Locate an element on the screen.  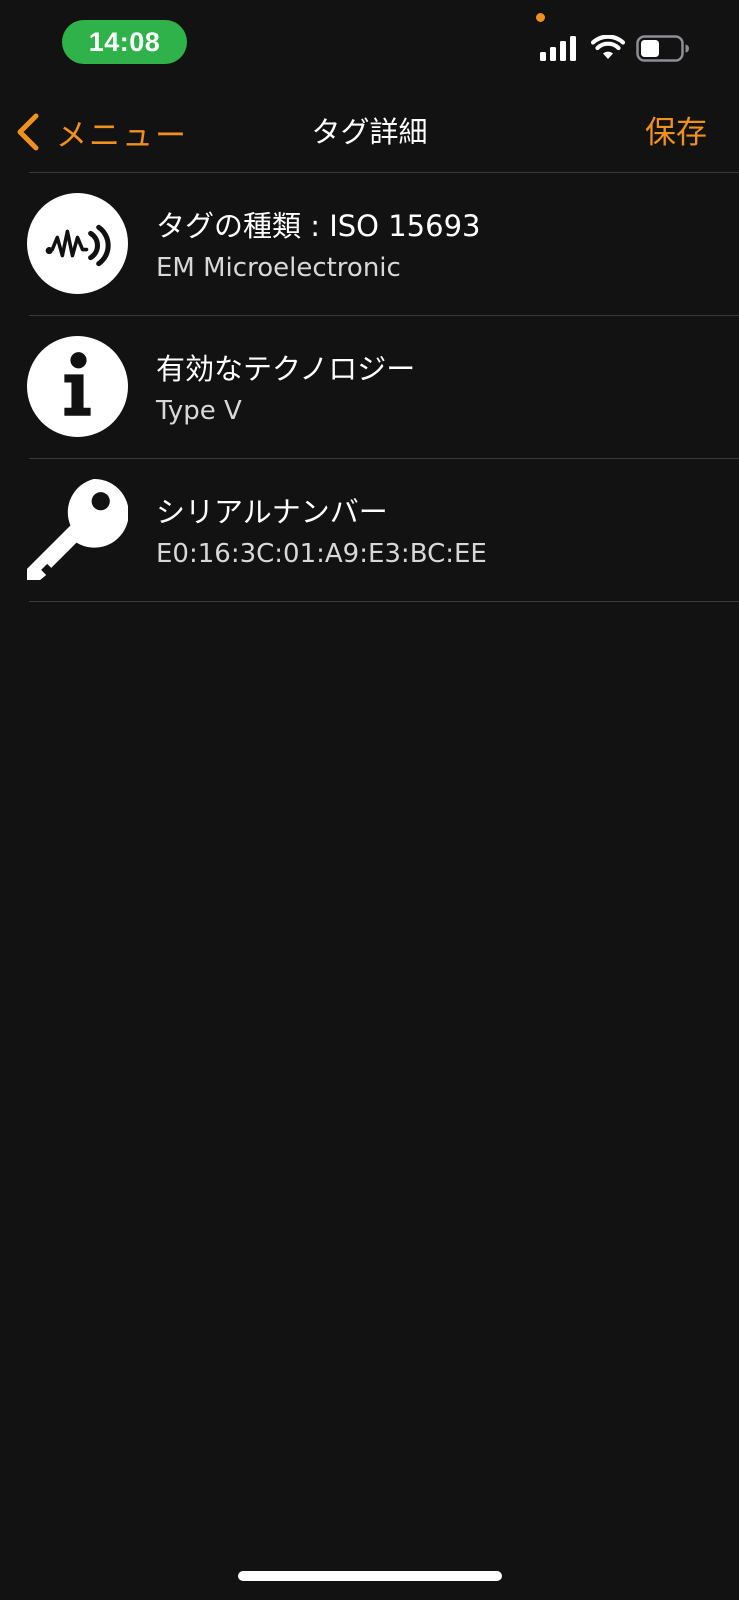
serial-number-value: E0:16:3C:01:A9:E3:BC:EE is located at coordinates (321, 554).